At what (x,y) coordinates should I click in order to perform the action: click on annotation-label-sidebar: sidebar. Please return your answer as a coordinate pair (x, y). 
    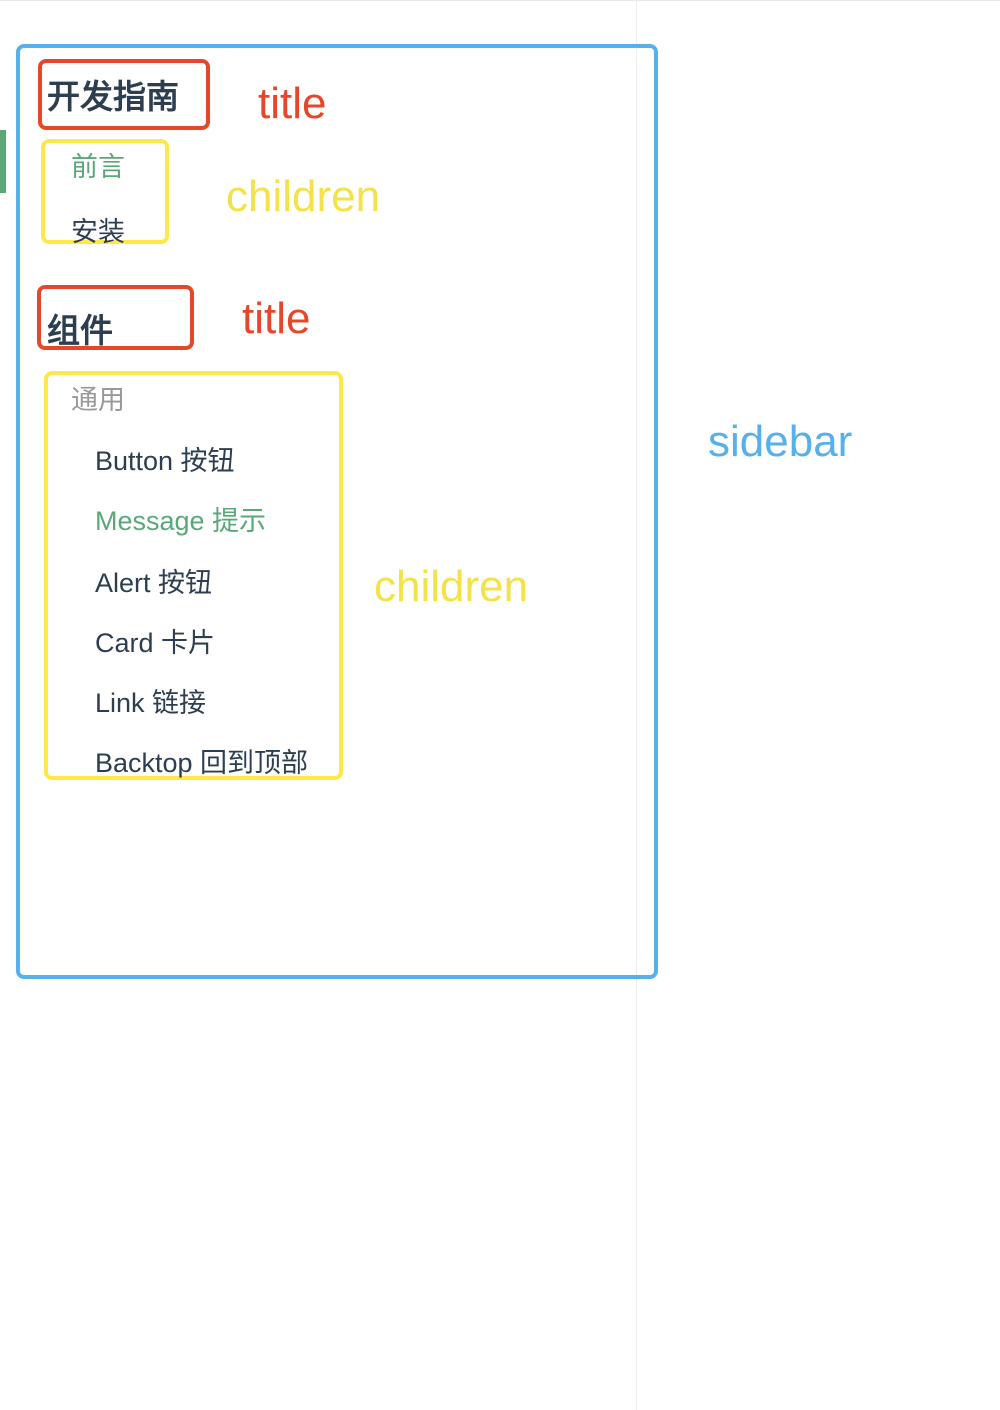
    Looking at the image, I should click on (780, 441).